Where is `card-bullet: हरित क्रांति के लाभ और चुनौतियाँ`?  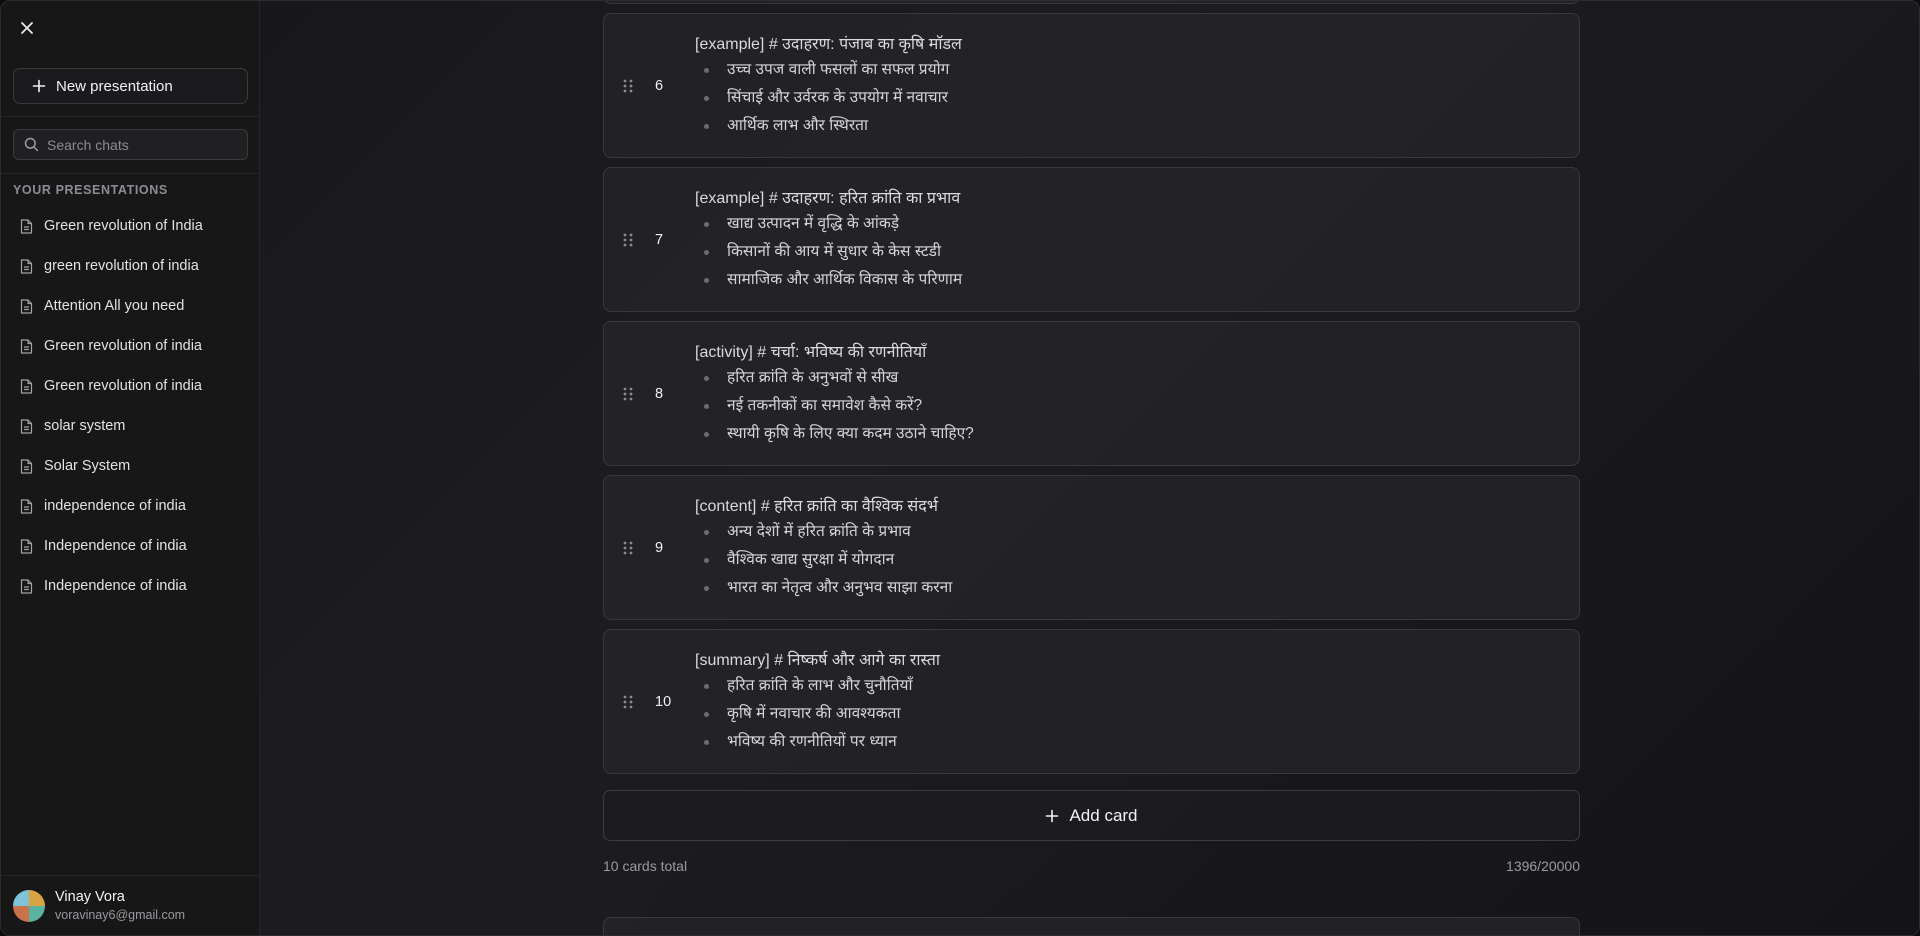
card-bullet: हरित क्रांति के लाभ और चुनौतियाँ is located at coordinates (1127, 686).